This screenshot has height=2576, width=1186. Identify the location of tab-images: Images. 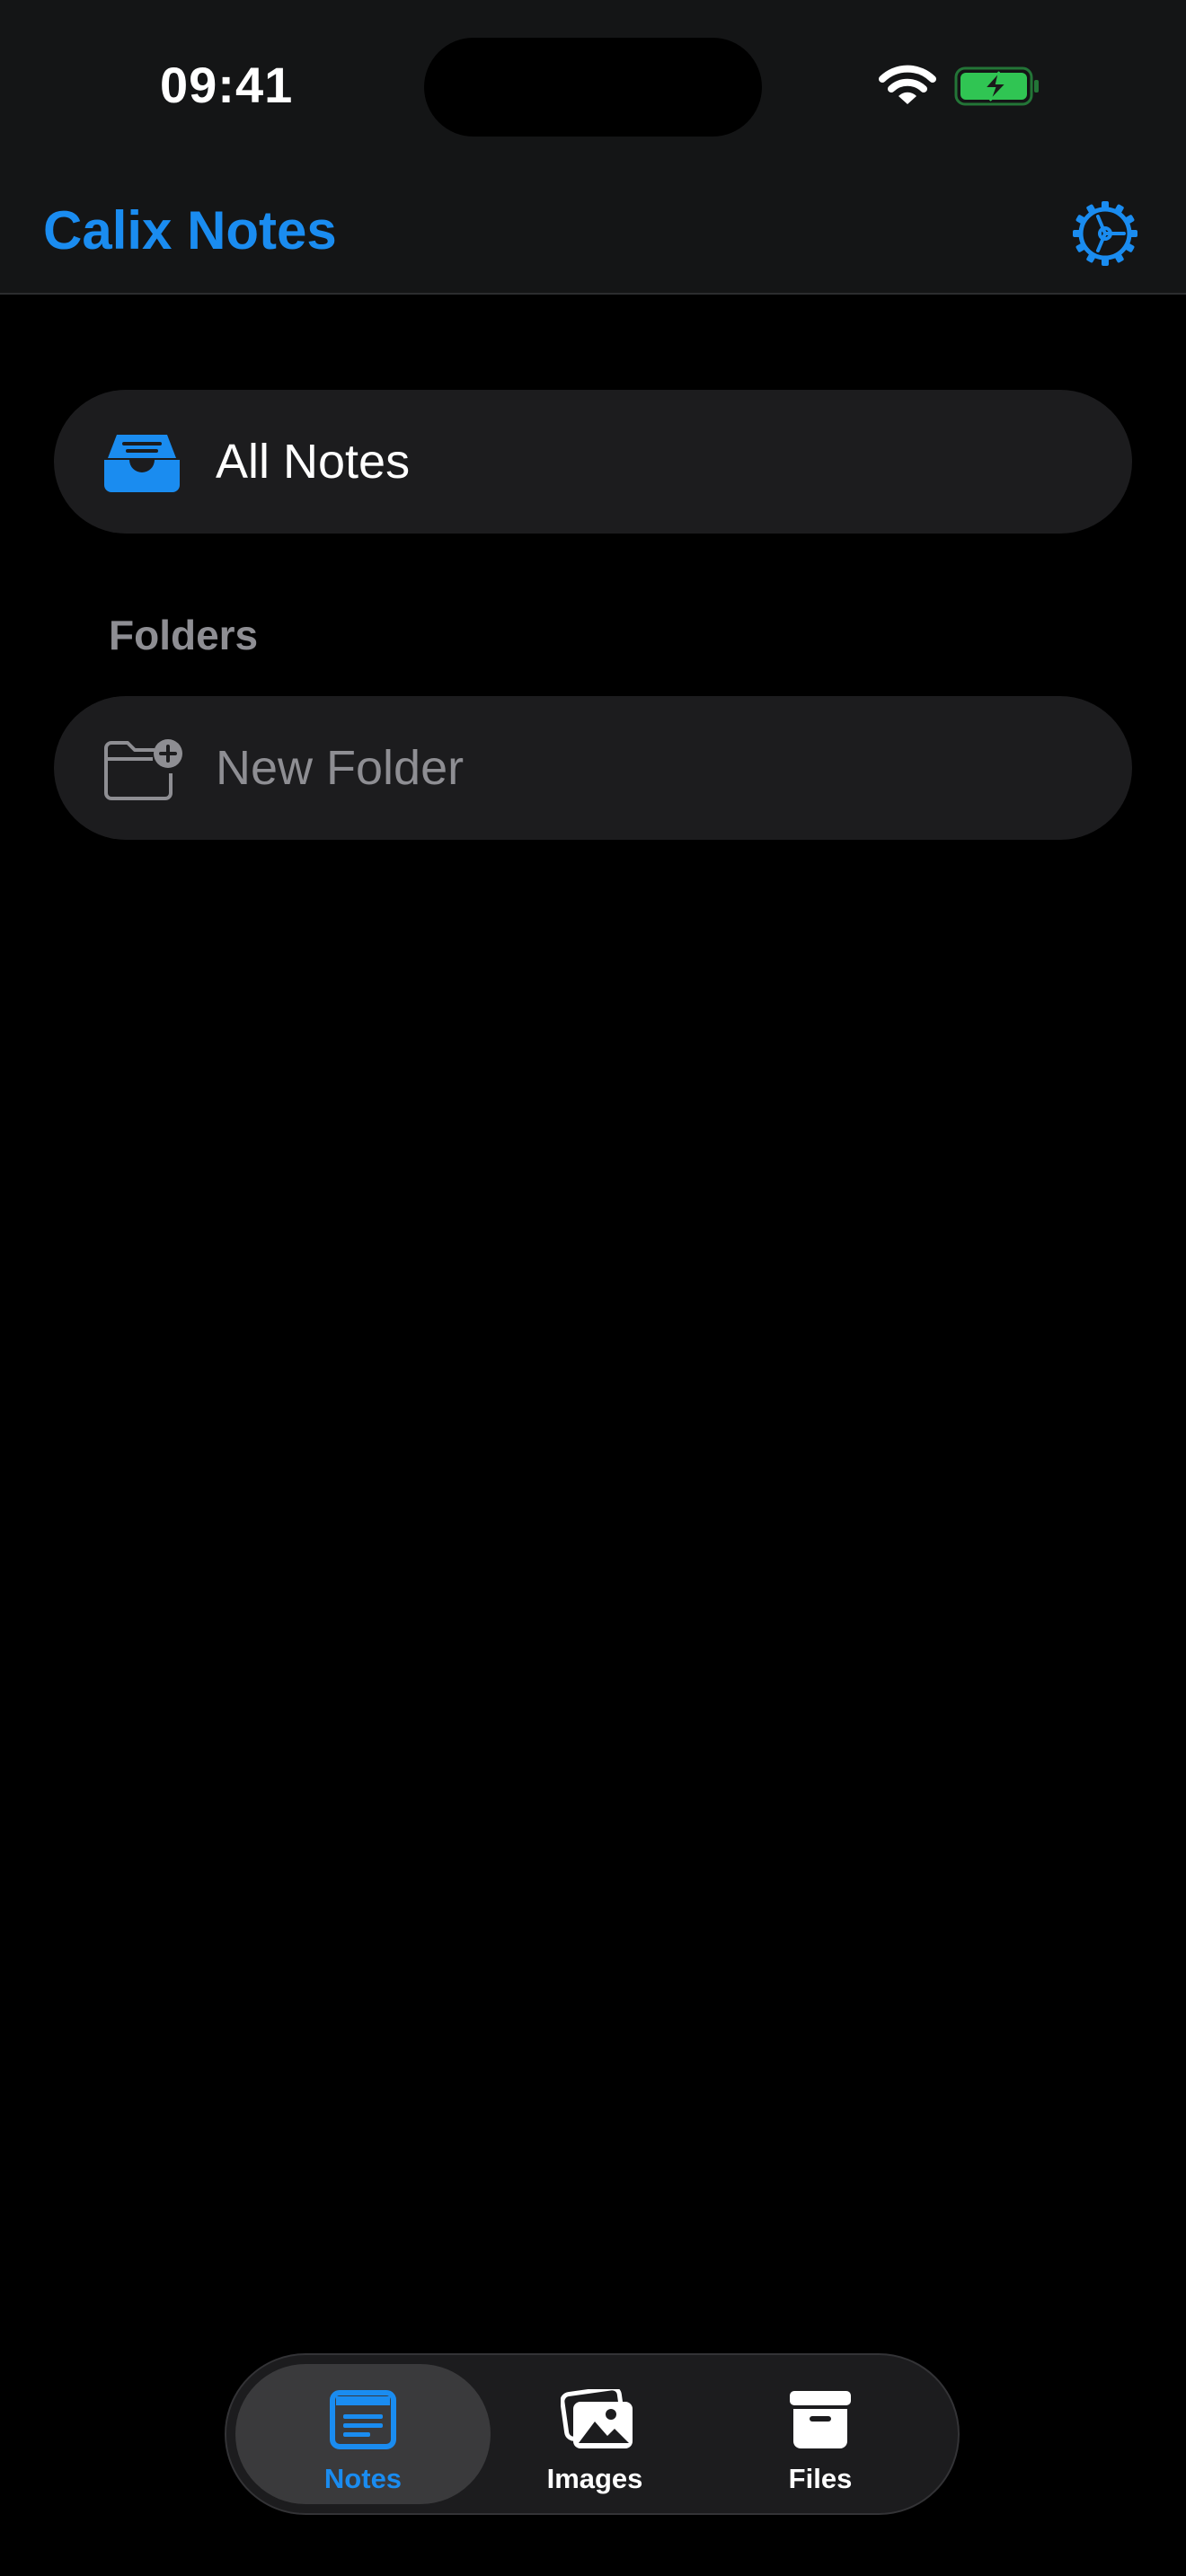
(594, 2434).